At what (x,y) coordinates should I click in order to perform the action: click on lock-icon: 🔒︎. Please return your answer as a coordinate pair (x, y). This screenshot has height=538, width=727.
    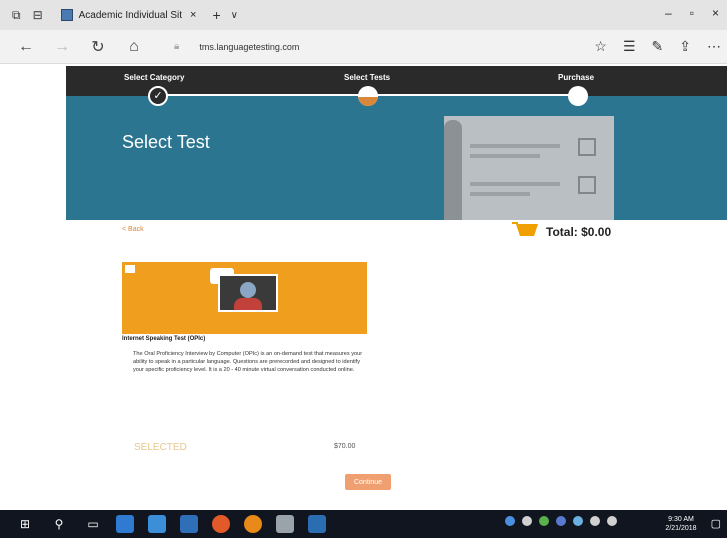
    Looking at the image, I should click on (177, 46).